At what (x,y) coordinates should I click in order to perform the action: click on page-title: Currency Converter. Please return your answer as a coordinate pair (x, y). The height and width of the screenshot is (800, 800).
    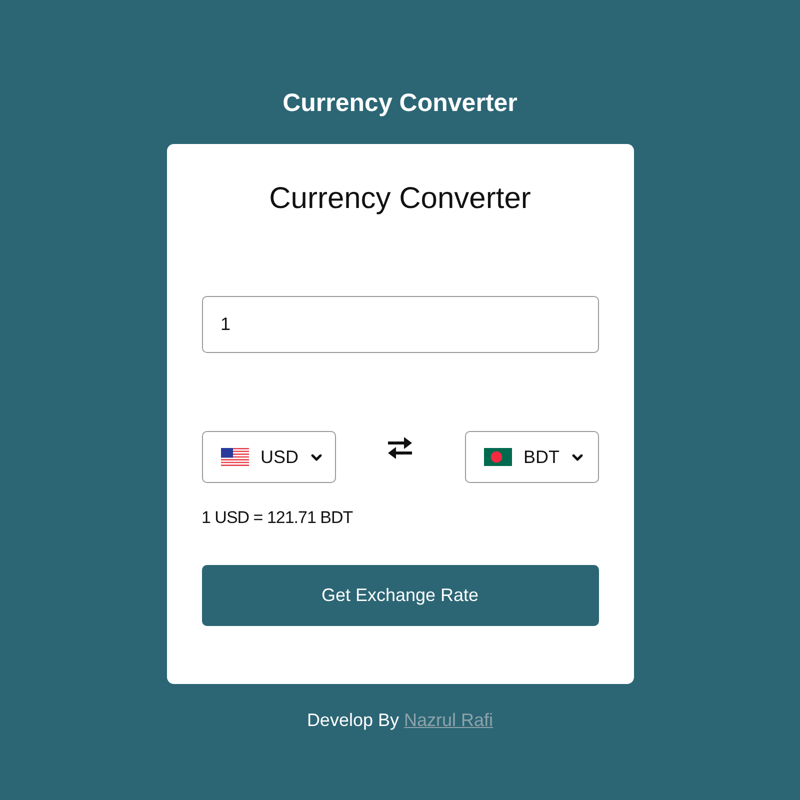
    Looking at the image, I should click on (400, 103).